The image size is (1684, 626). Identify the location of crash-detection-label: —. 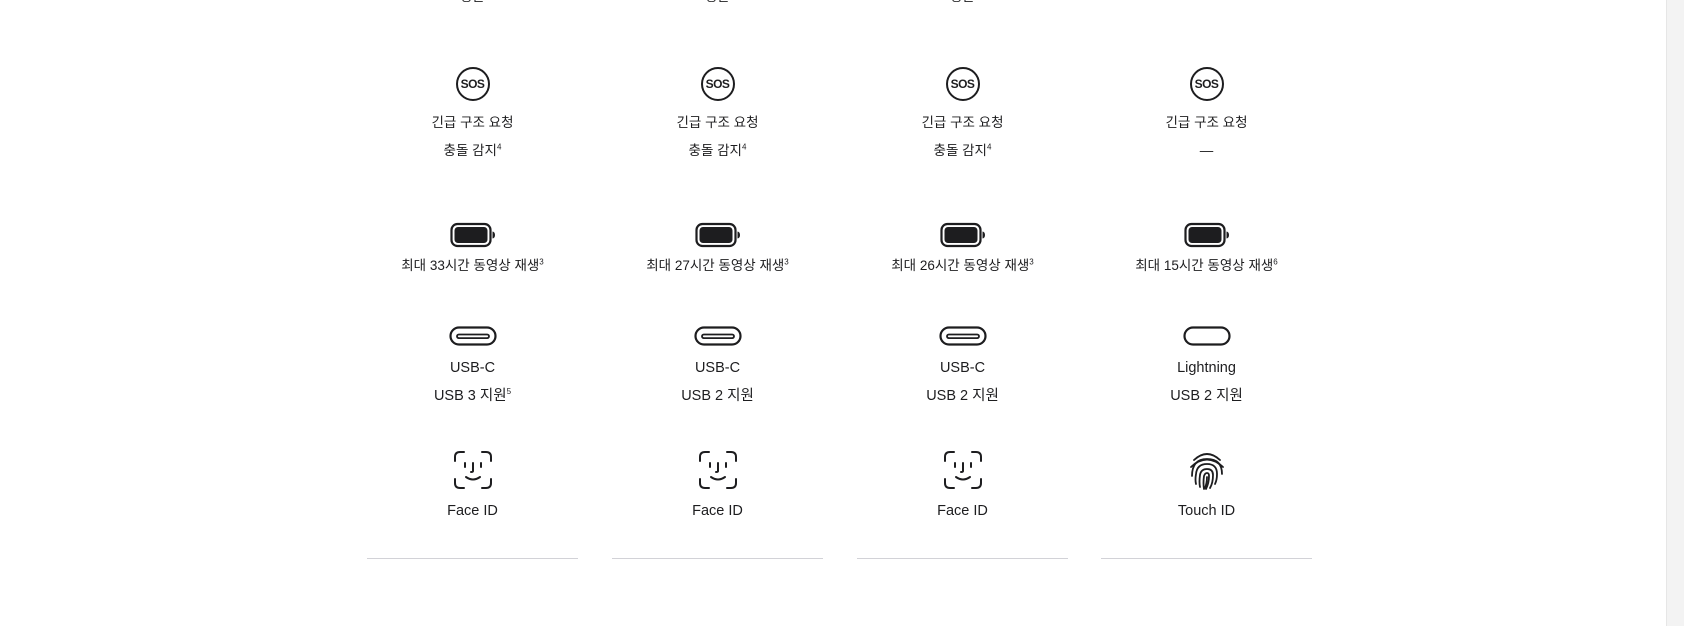
(1206, 150).